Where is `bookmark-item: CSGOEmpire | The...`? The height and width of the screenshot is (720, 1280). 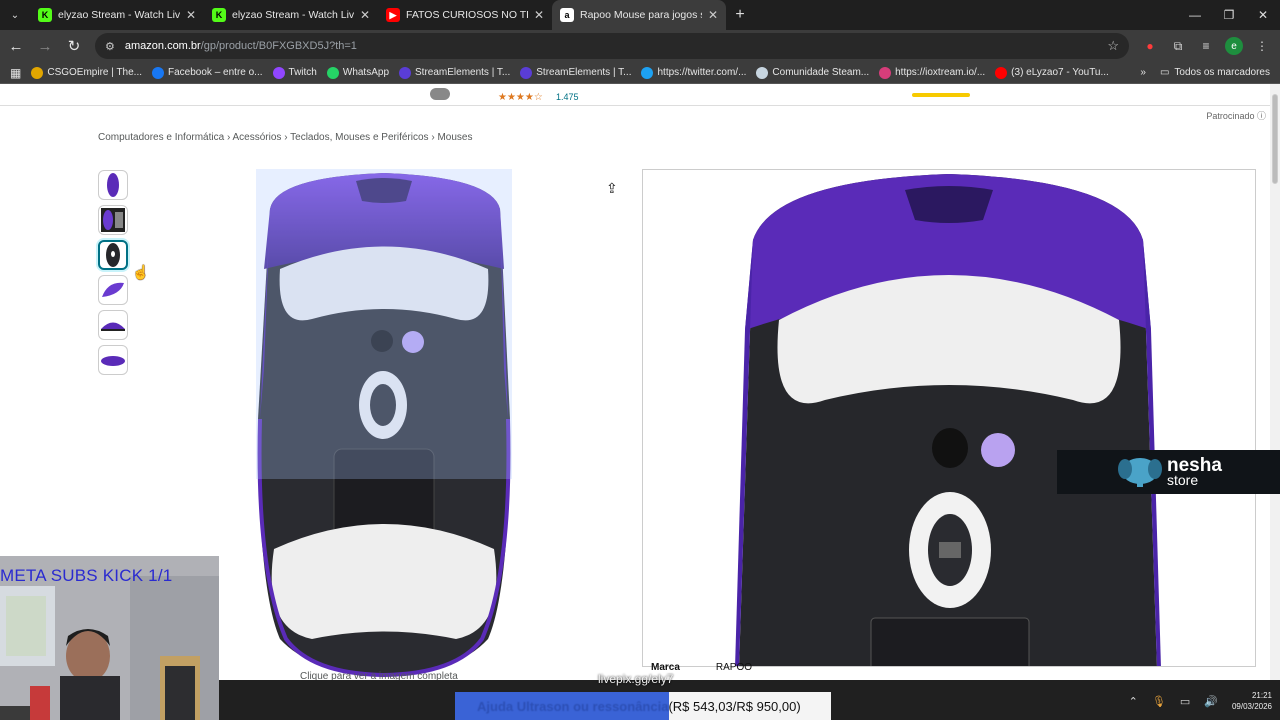 bookmark-item: CSGOEmpire | The... is located at coordinates (87, 72).